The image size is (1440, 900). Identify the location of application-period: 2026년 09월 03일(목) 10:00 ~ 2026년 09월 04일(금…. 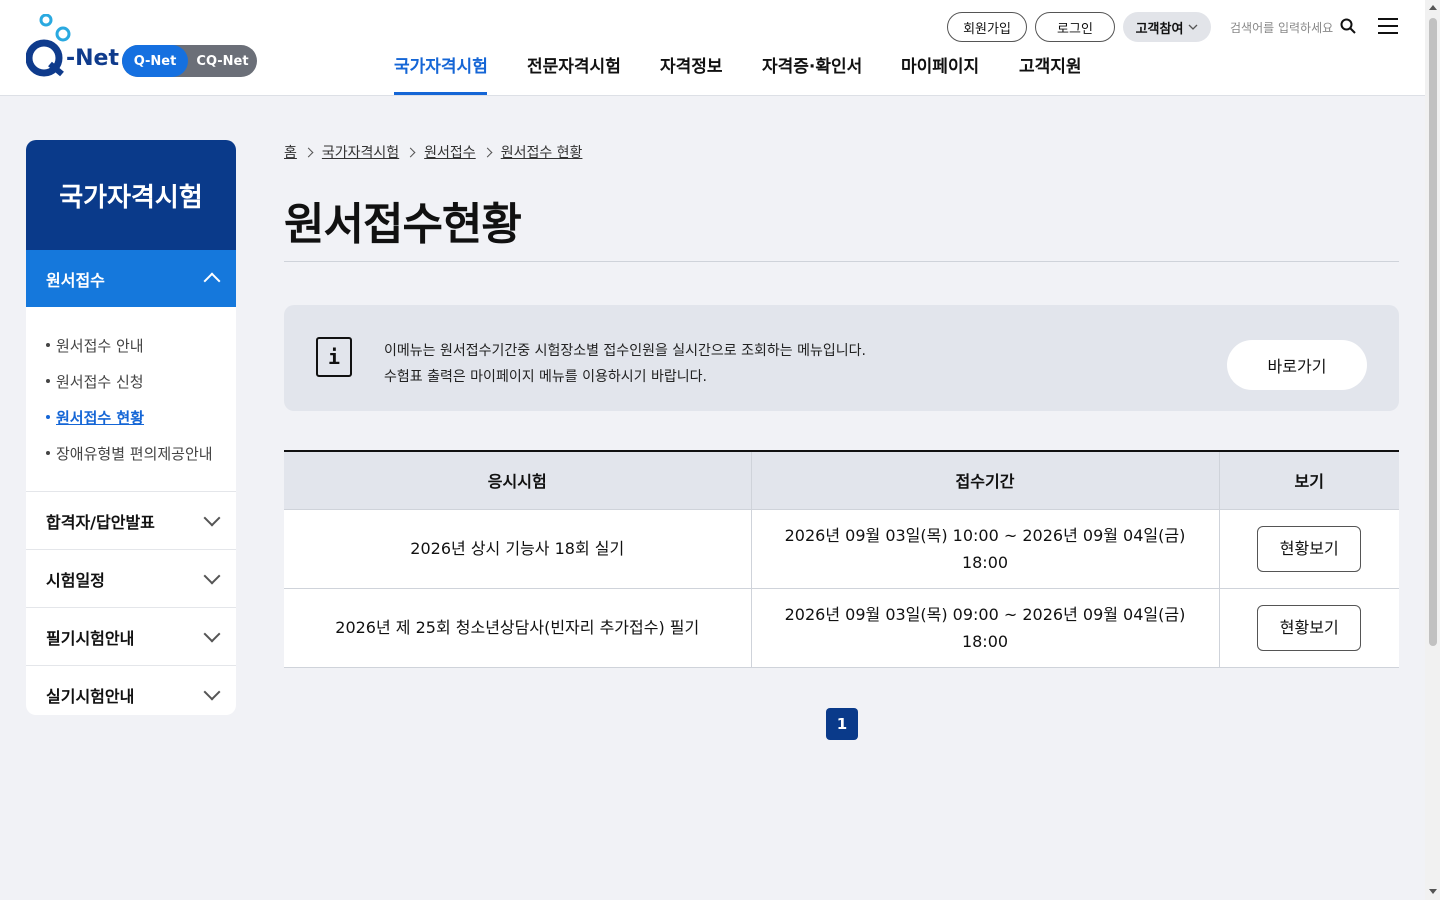
(985, 549).